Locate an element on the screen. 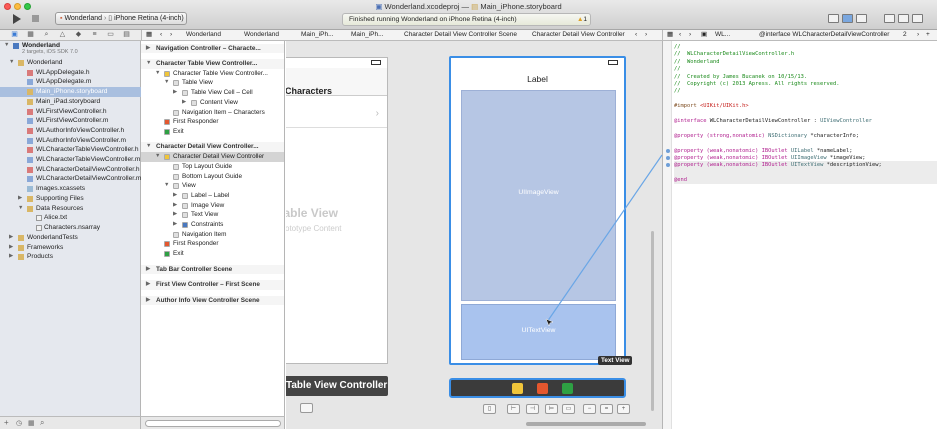 The width and height of the screenshot is (937, 429). add-assistant-icon: + is located at coordinates (928, 35).